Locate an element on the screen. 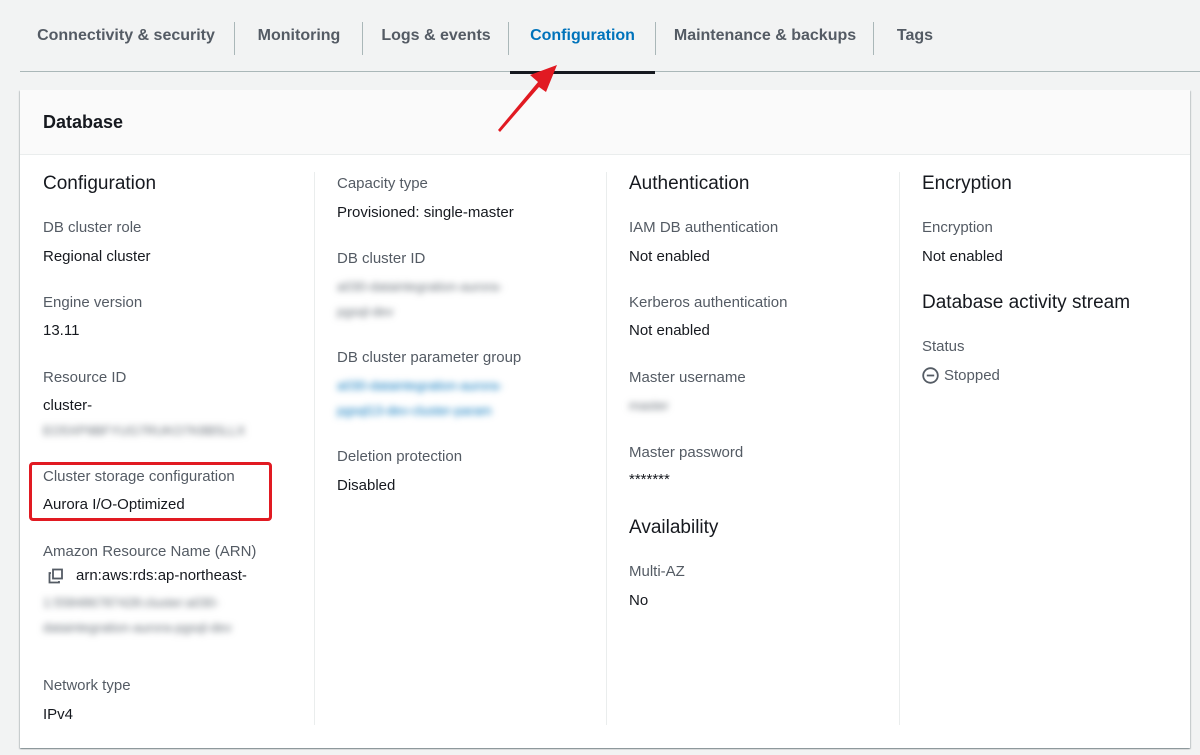 Image resolution: width=1200 pixels, height=755 pixels. db-cluster-role-label: DB cluster role is located at coordinates (92, 227).